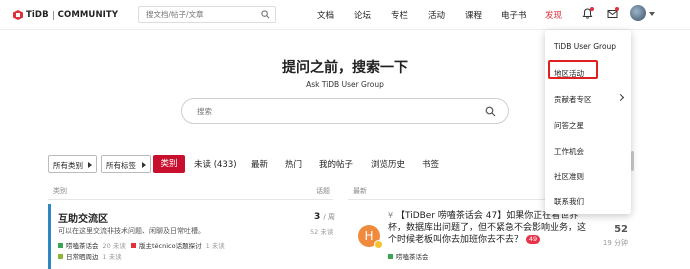  What do you see at coordinates (430, 164) in the screenshot?
I see `tab-bookmarks: 书签` at bounding box center [430, 164].